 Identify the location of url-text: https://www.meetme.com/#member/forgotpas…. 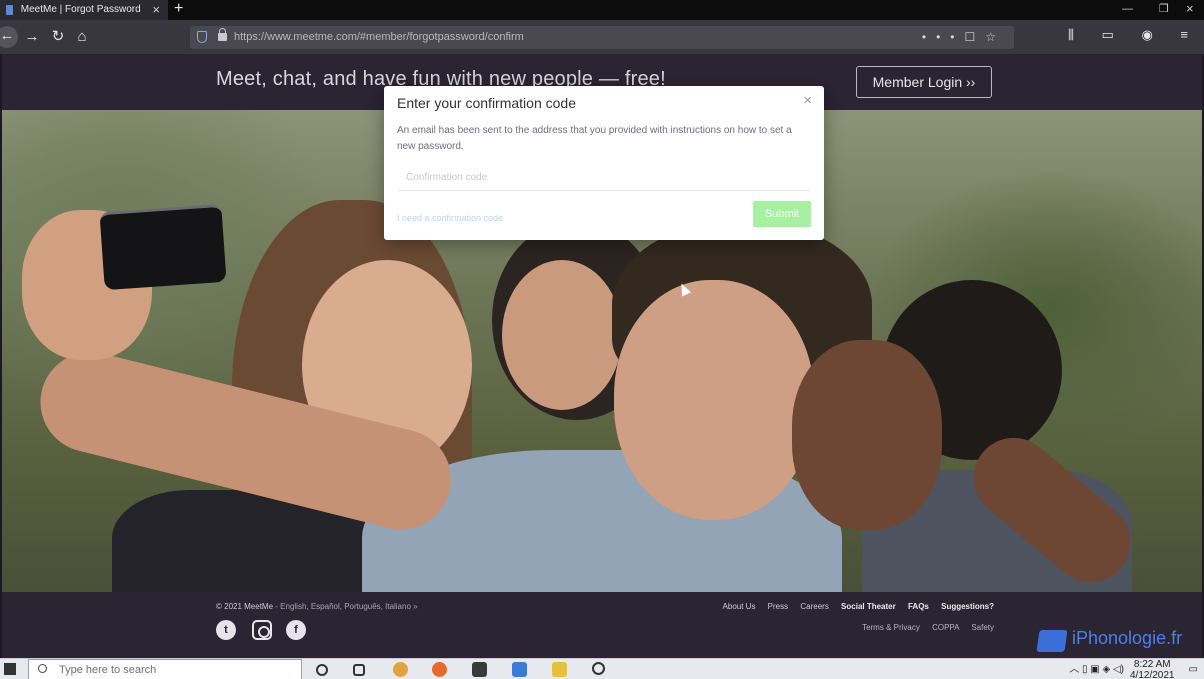
(379, 37).